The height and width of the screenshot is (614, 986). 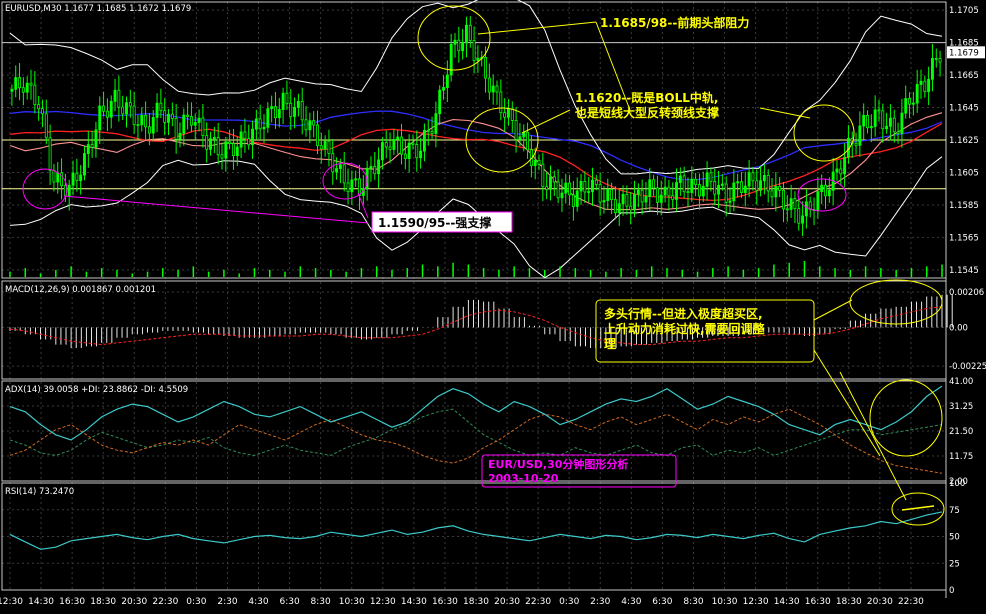 I want to click on price-tick-label: 1.1625, so click(x=964, y=141).